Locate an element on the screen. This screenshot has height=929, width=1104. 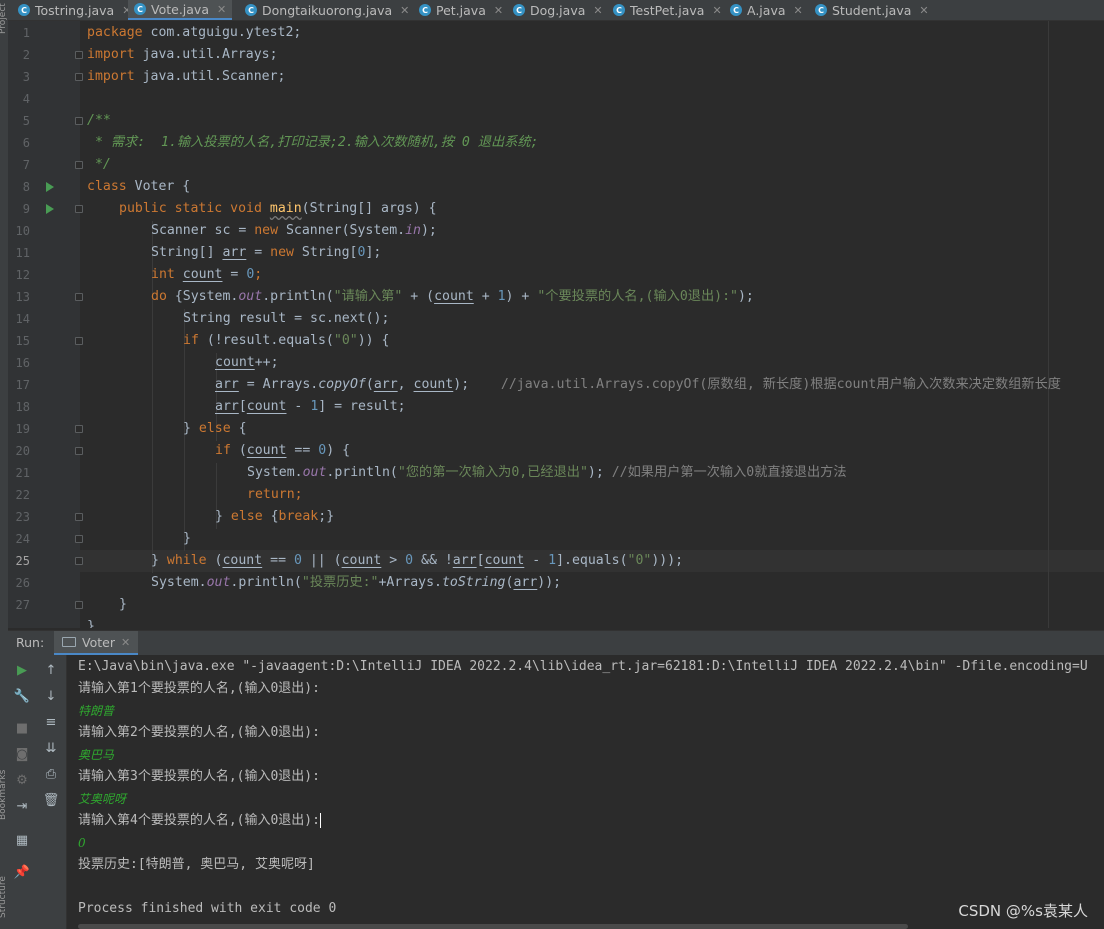
horizontal-scrollbar is located at coordinates (493, 926).